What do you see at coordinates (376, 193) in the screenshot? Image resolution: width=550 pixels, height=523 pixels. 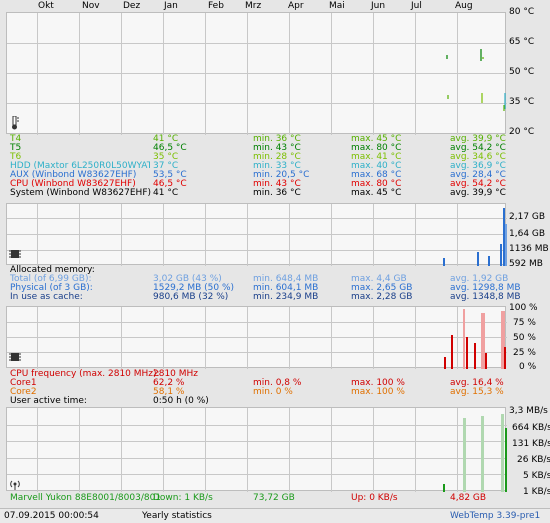 I see `sensor-max: max. 45 °C` at bounding box center [376, 193].